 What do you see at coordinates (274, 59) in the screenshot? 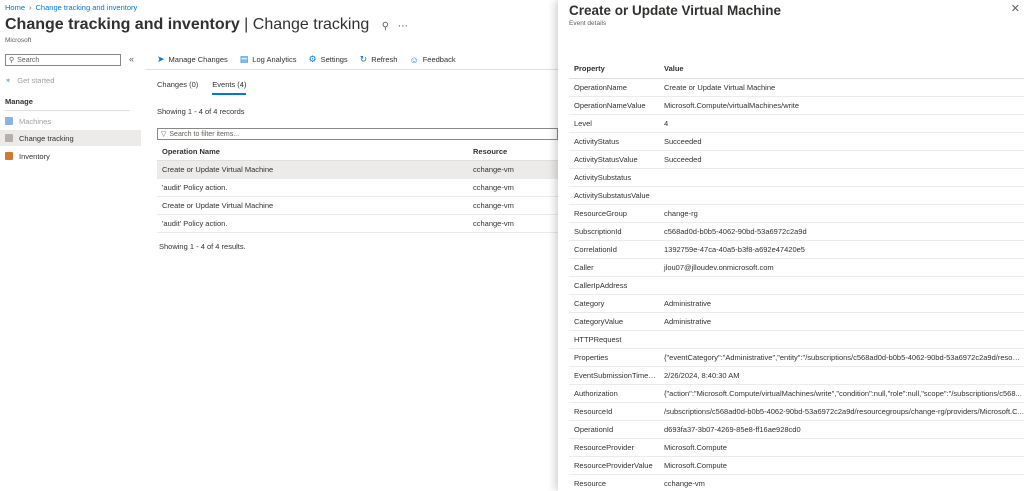
I see `log-analytics-label: Log Analytics` at bounding box center [274, 59].